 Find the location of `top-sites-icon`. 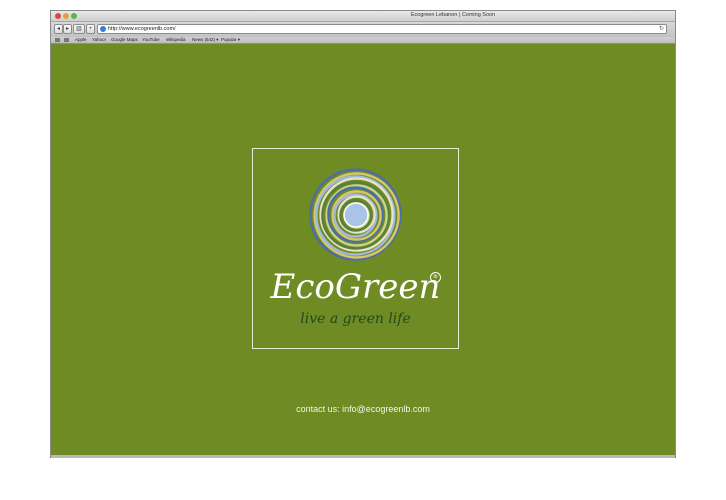

top-sites-icon is located at coordinates (66, 40).